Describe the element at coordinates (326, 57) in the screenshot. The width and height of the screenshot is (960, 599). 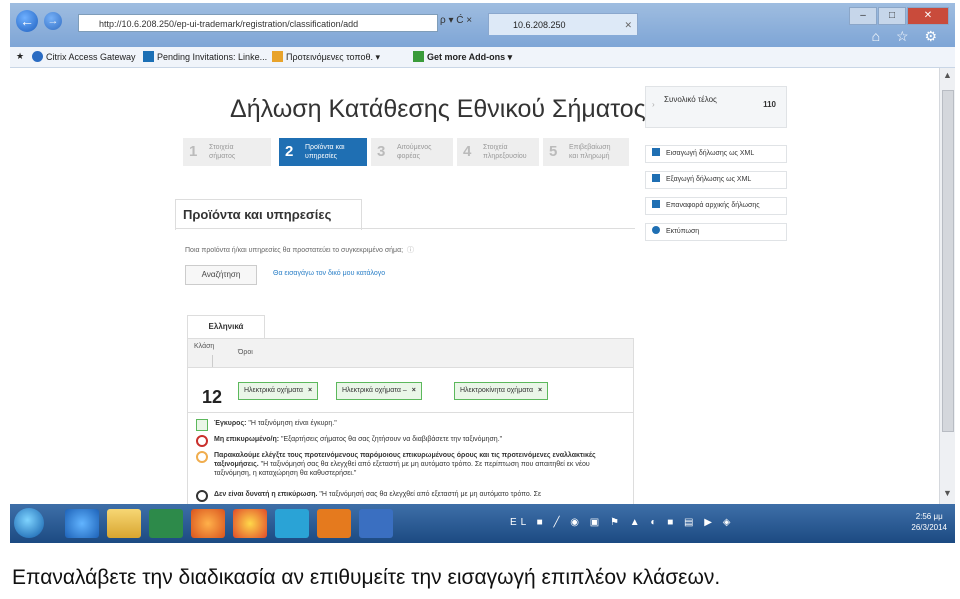
I see `fav-item-suggested: Προτεινόμενες τοποθ. ▾` at that location.